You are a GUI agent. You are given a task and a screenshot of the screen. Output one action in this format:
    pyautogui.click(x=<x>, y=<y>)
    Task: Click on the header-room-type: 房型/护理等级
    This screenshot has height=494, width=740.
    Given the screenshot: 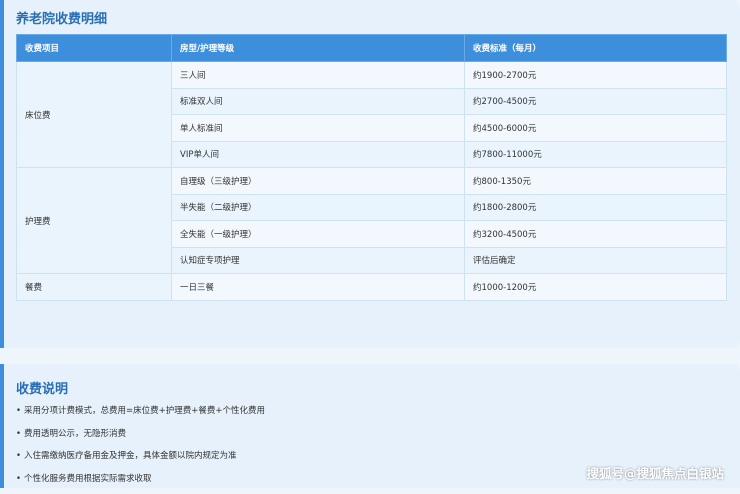 What is the action you would take?
    pyautogui.click(x=318, y=48)
    